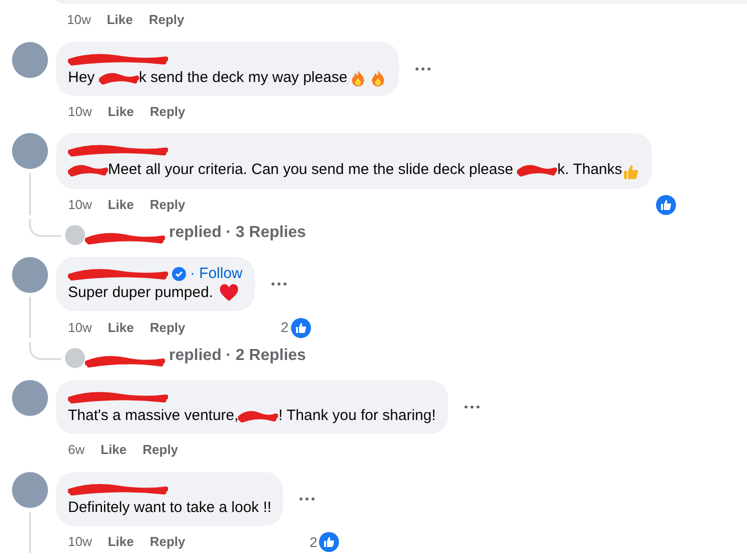  I want to click on comment-text: That's a massive venture,, so click(153, 416).